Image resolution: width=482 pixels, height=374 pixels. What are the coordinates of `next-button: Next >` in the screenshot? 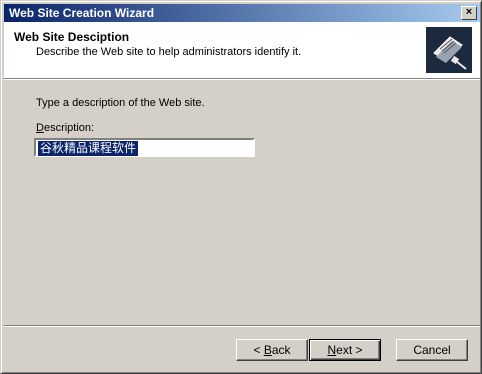 It's located at (345, 350).